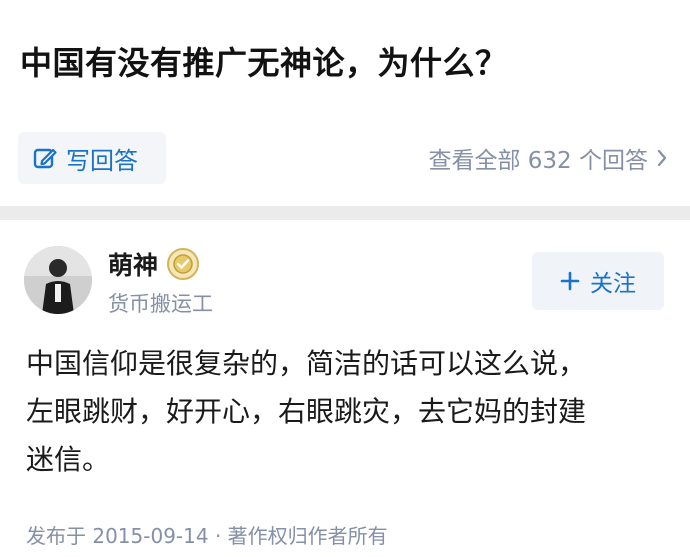 The image size is (690, 557). Describe the element at coordinates (662, 158) in the screenshot. I see `chevron-right-icon` at that location.